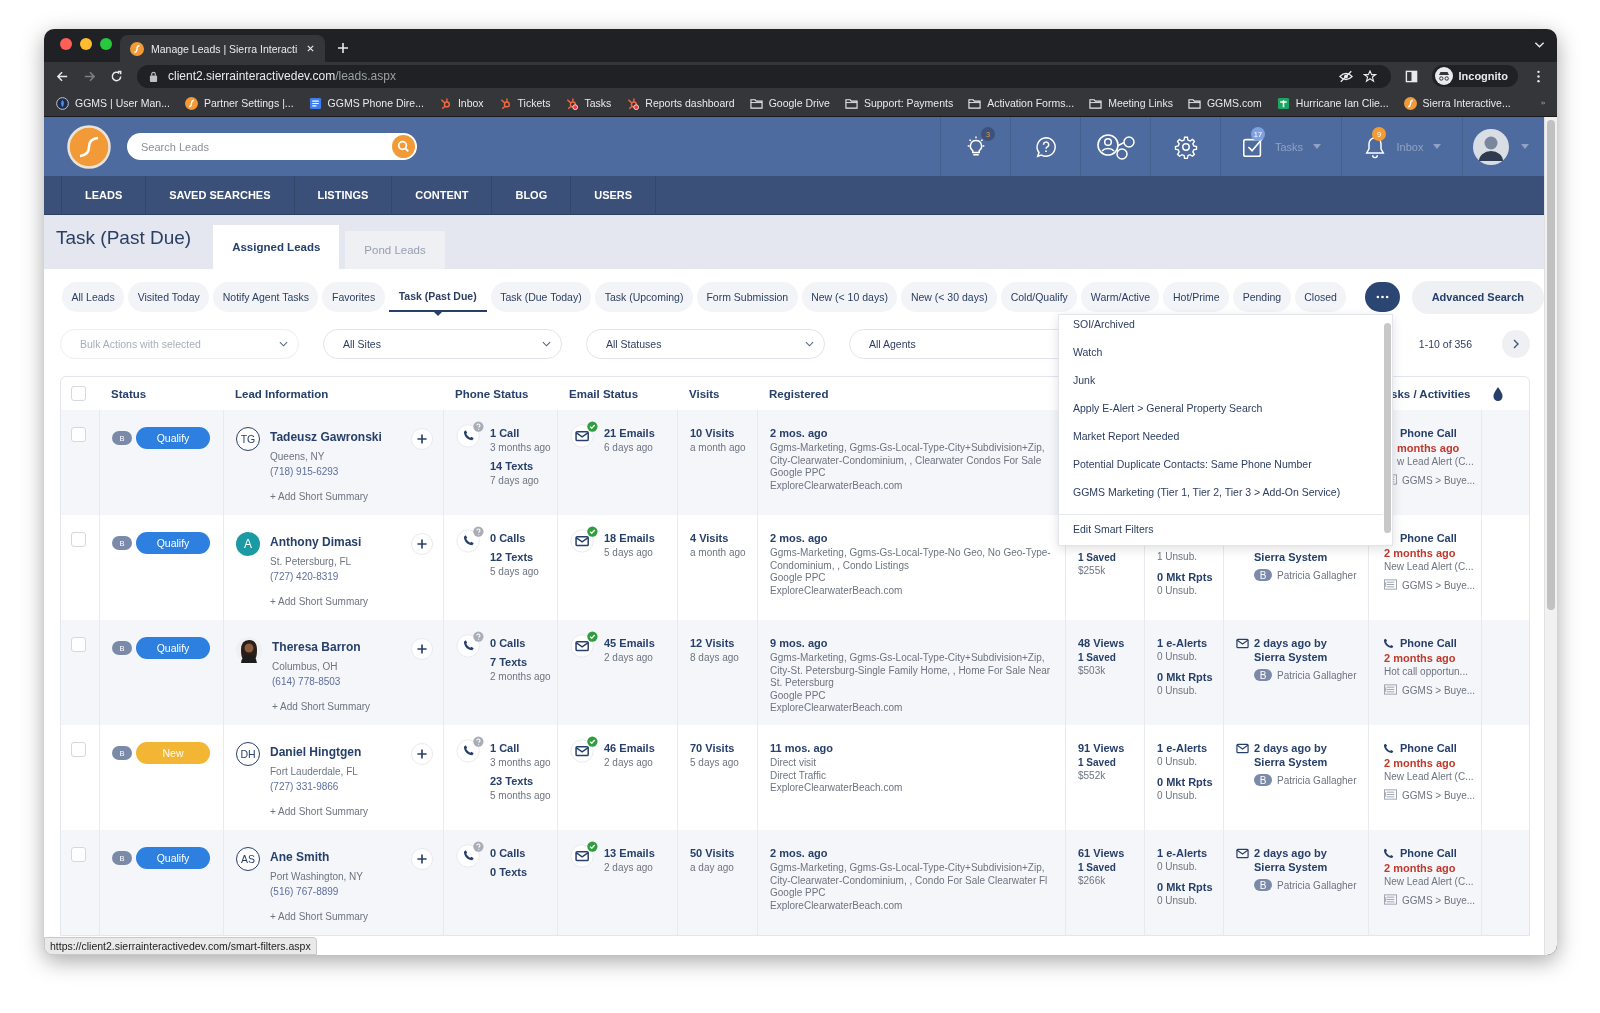 This screenshot has width=1600, height=1013. Describe the element at coordinates (789, 103) in the screenshot. I see `bookmark: Google Drive` at that location.